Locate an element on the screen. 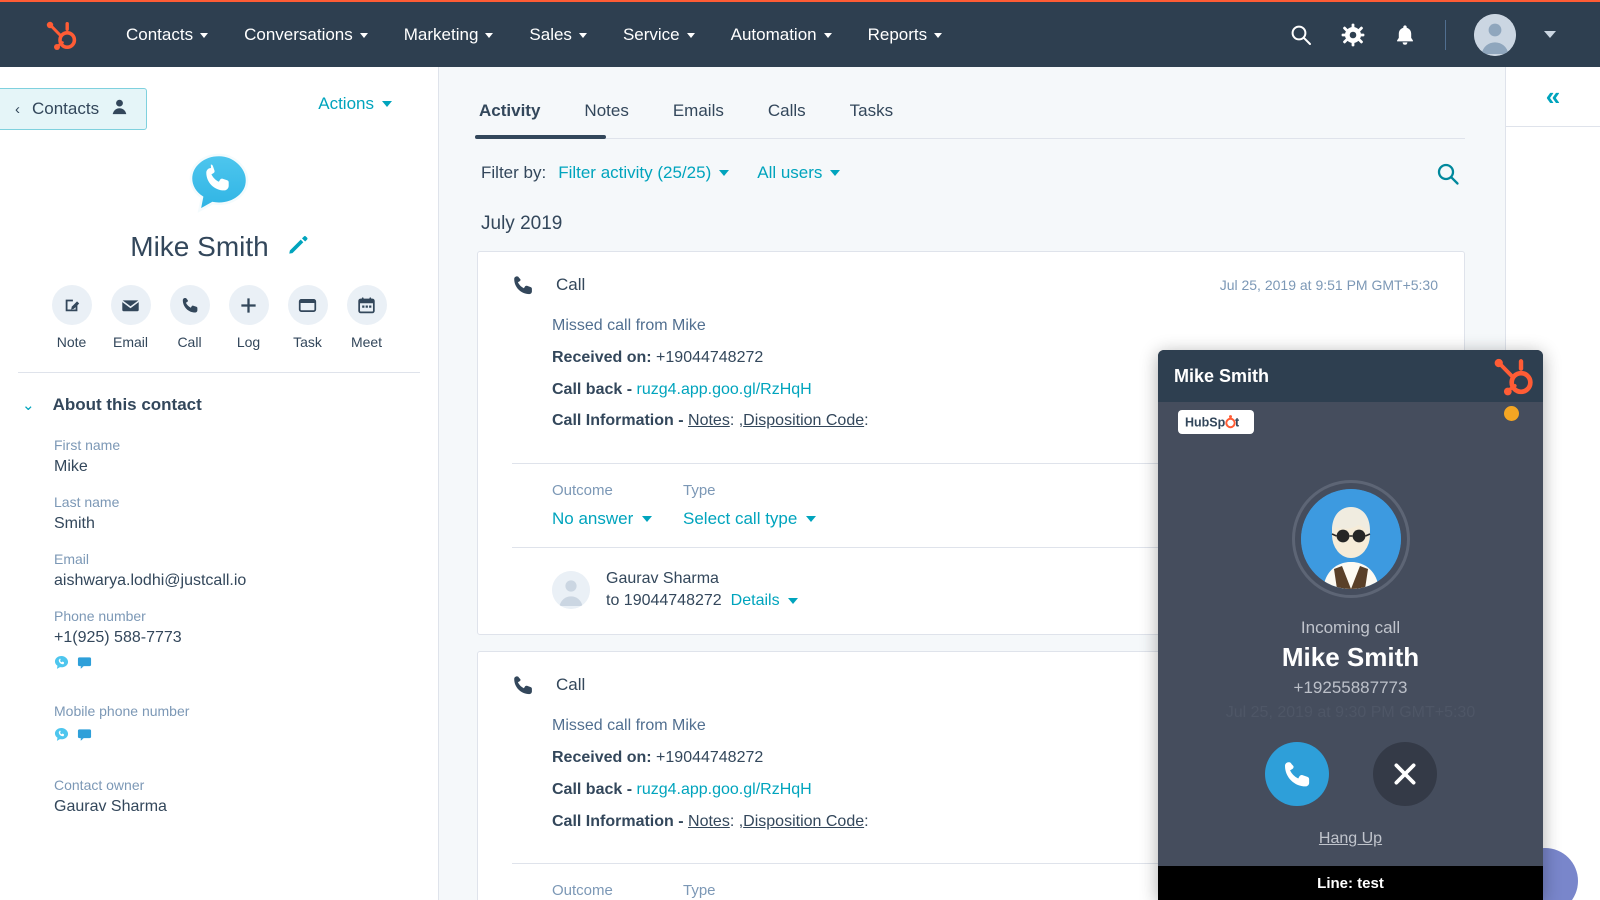 The width and height of the screenshot is (1600, 900). property-label: Contact owner is located at coordinates (99, 785).